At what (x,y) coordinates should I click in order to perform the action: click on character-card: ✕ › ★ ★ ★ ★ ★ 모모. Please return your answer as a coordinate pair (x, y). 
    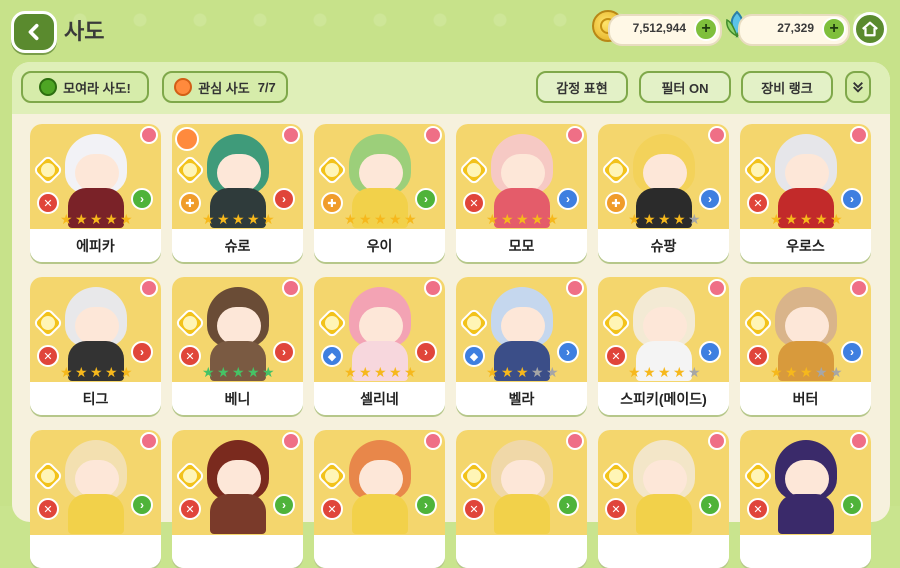
    Looking at the image, I should click on (521, 193).